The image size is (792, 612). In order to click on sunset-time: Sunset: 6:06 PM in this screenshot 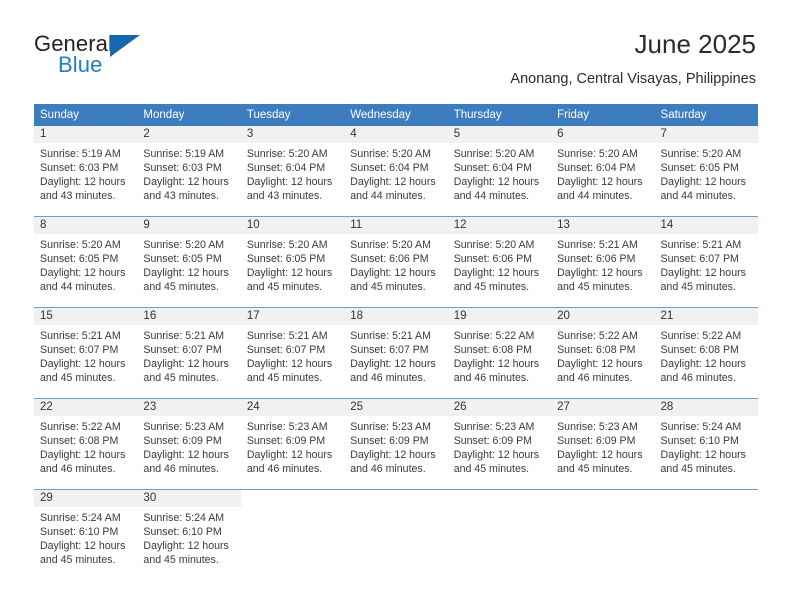, I will do `click(389, 259)`.